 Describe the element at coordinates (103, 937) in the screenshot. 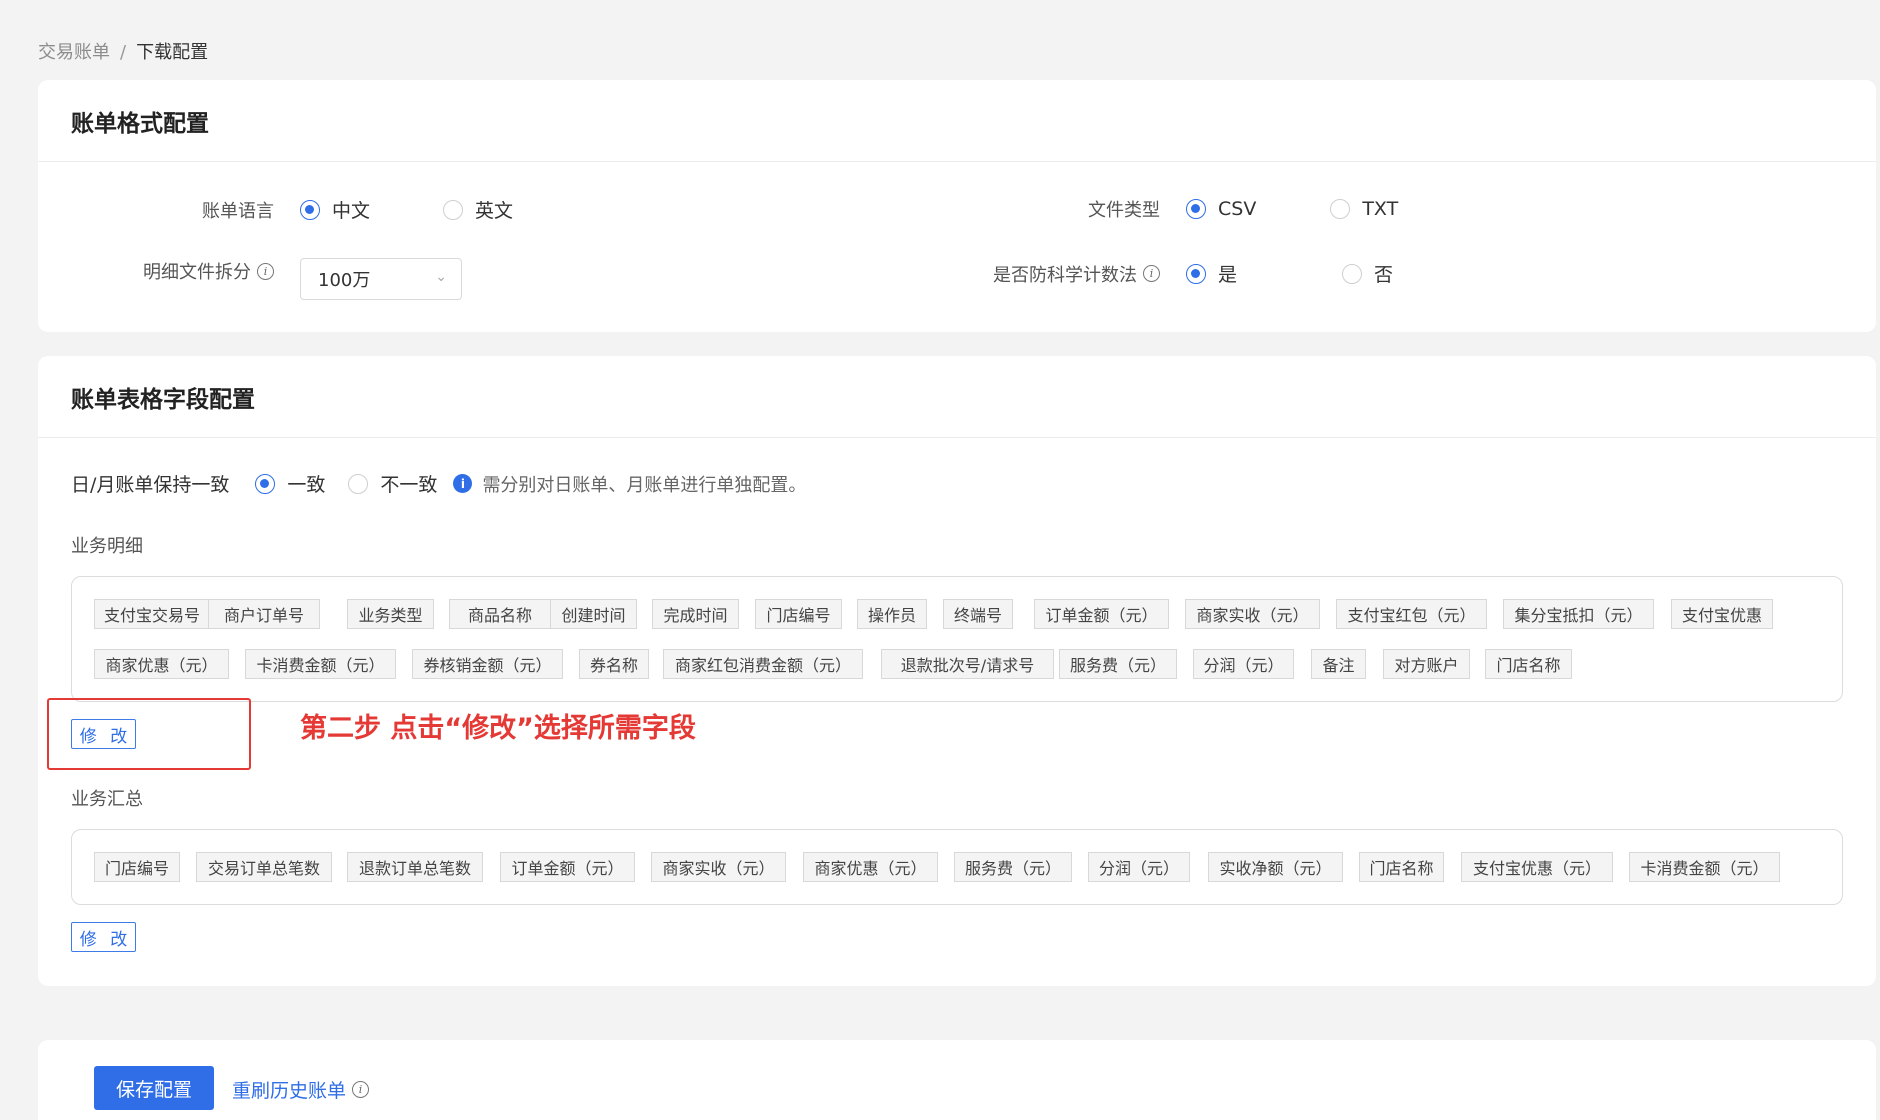

I see `summary-edit-button: 修 改` at that location.